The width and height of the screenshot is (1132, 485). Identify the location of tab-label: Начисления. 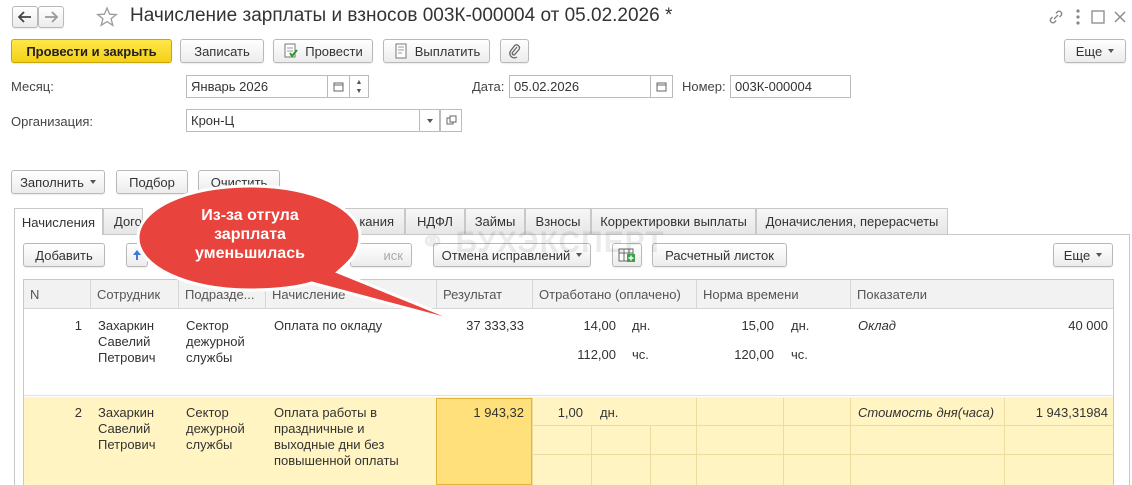
(58, 222).